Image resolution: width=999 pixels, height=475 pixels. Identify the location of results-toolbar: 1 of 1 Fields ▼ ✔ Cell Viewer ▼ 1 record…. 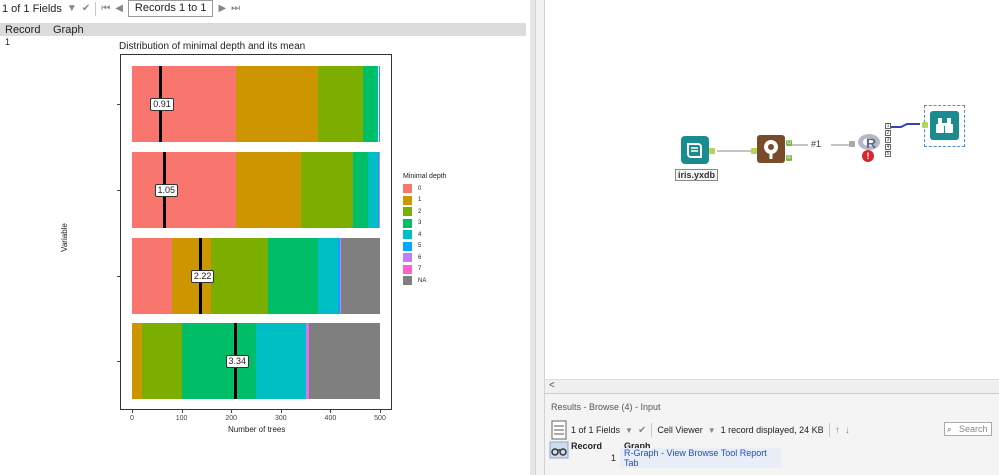
(783, 430).